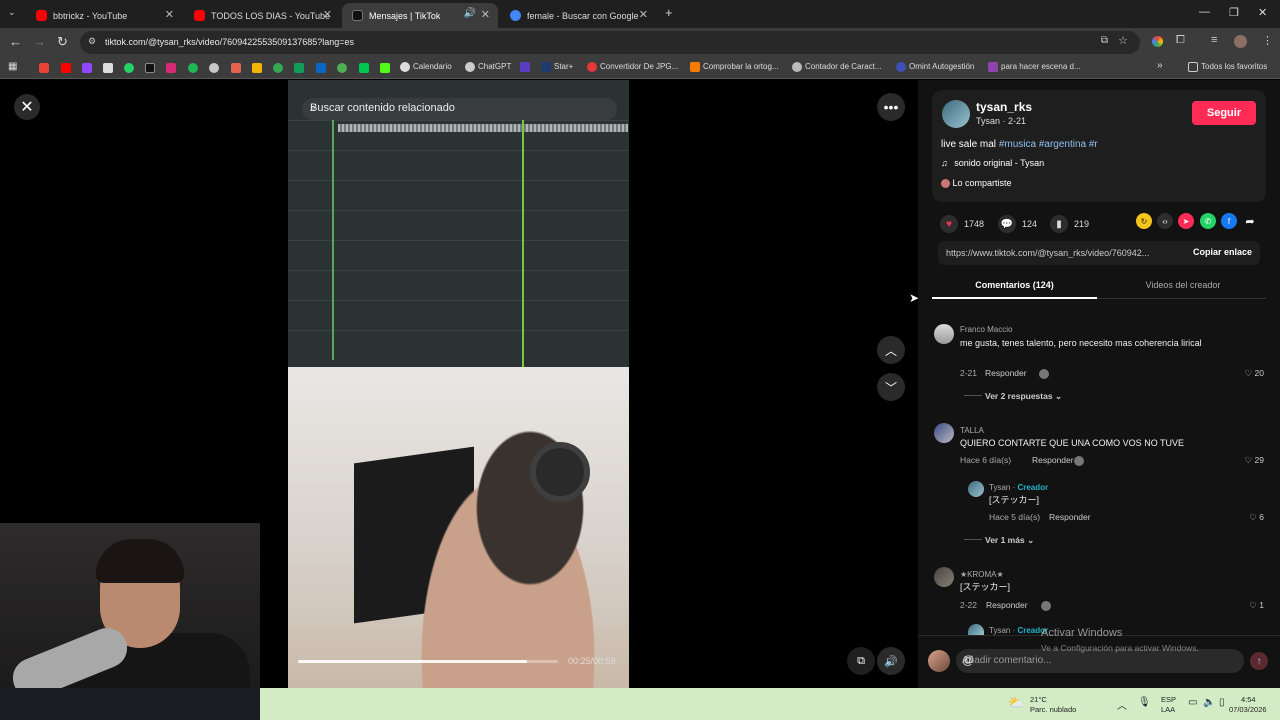 The image size is (1280, 720). What do you see at coordinates (982, 574) in the screenshot?
I see `comment-username: ★KROMA★` at bounding box center [982, 574].